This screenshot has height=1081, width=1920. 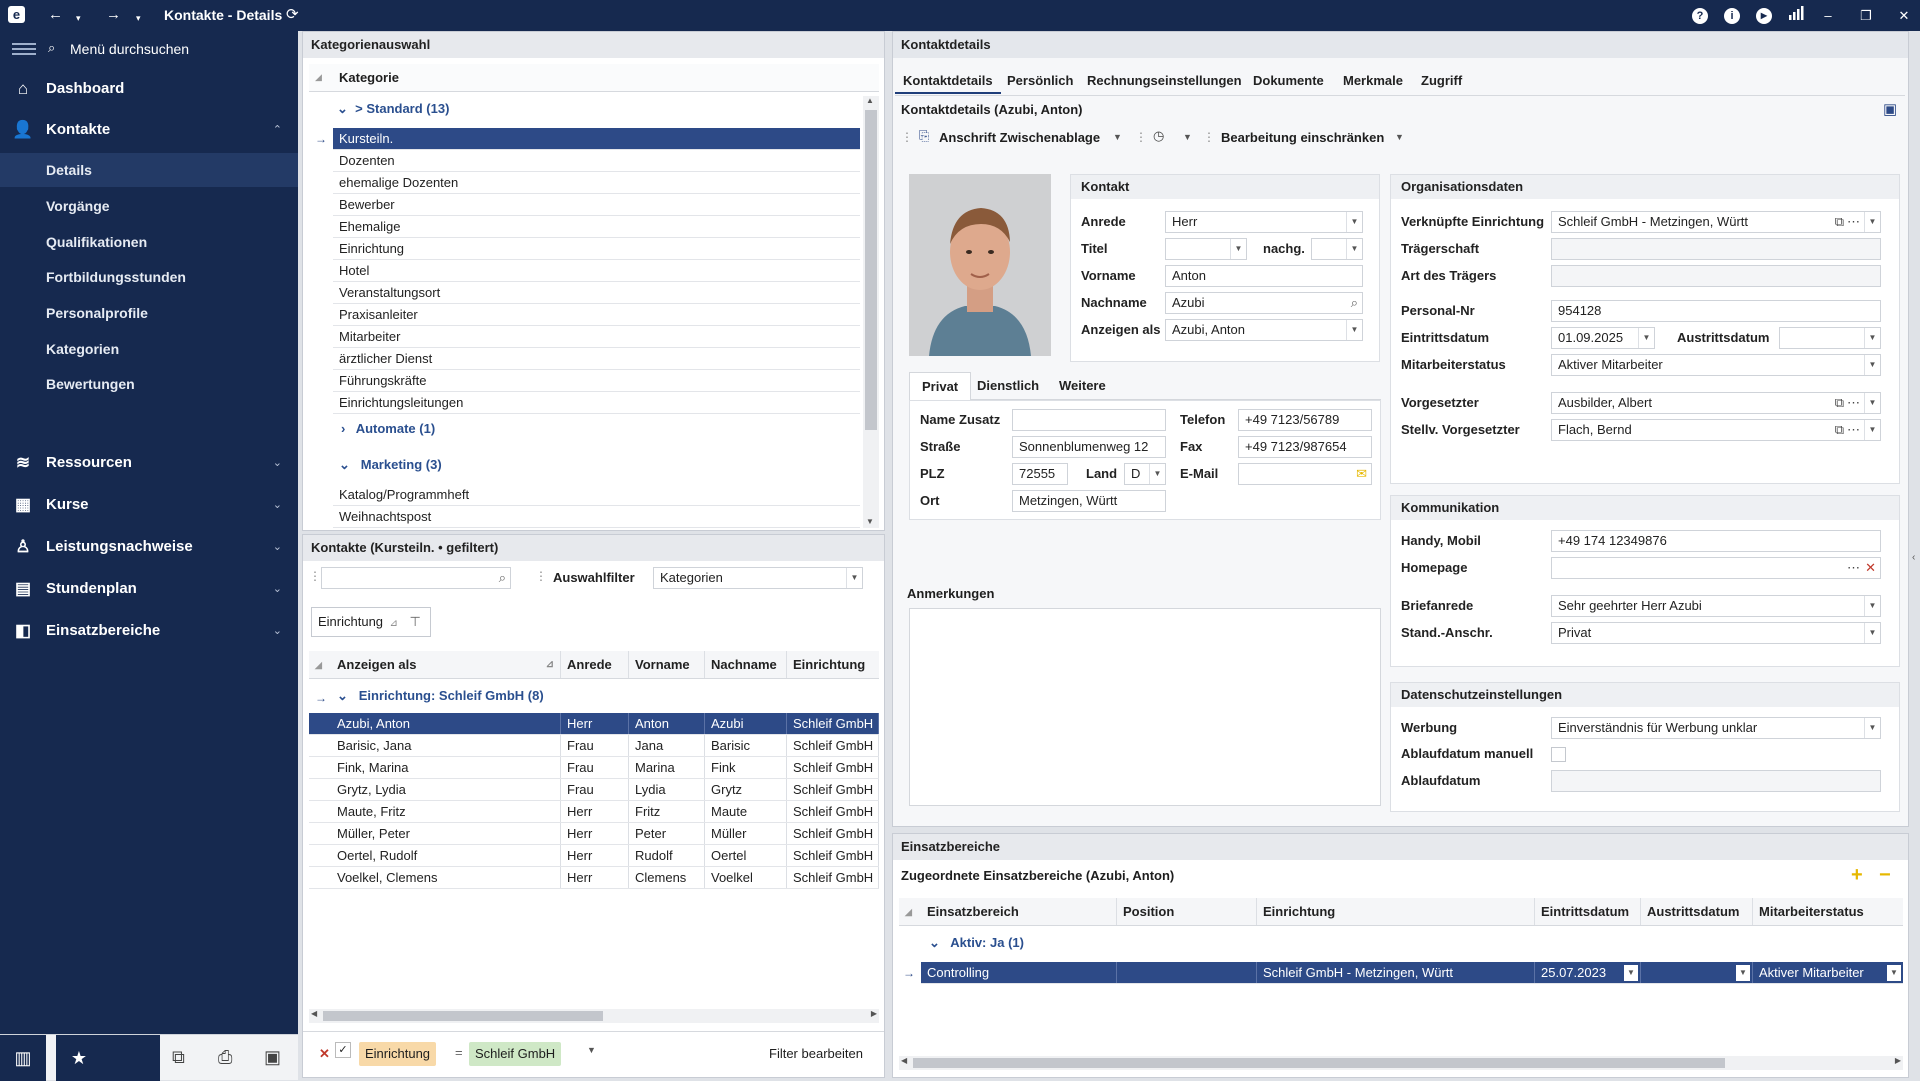 I want to click on filter-field-chip: Einrichtung, so click(x=398, y=1054).